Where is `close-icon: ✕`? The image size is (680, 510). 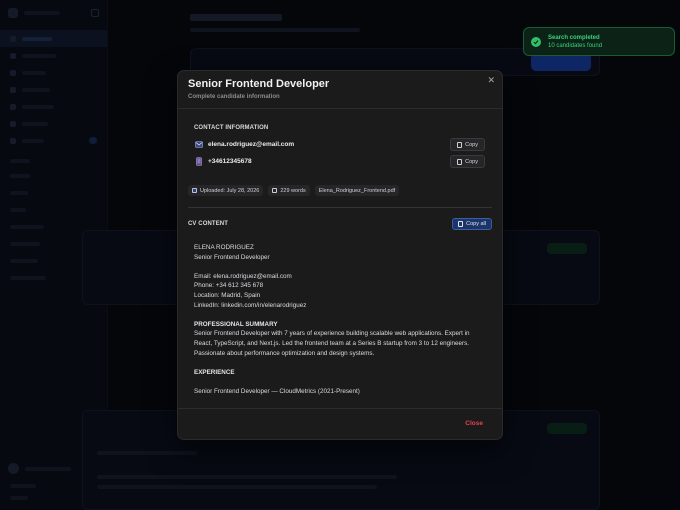
close-icon: ✕ is located at coordinates (491, 80).